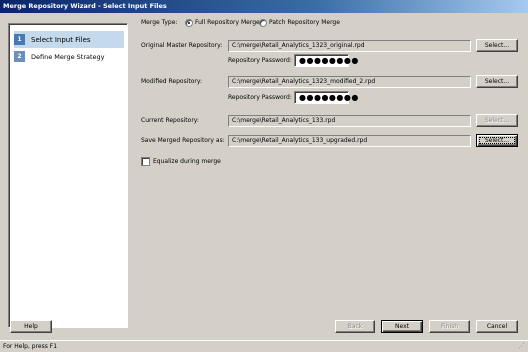  Describe the element at coordinates (187, 161) in the screenshot. I see `equalize-label: Equalize during merge` at that location.